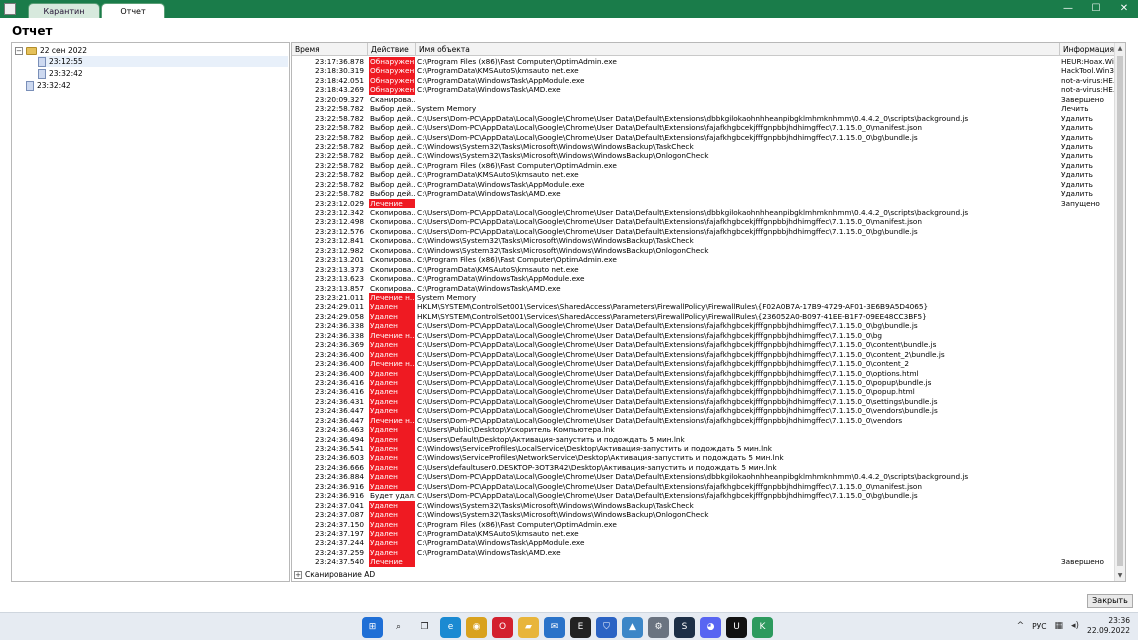 Image resolution: width=1138 pixels, height=640 pixels. I want to click on tab-report: Отчет, so click(133, 10).